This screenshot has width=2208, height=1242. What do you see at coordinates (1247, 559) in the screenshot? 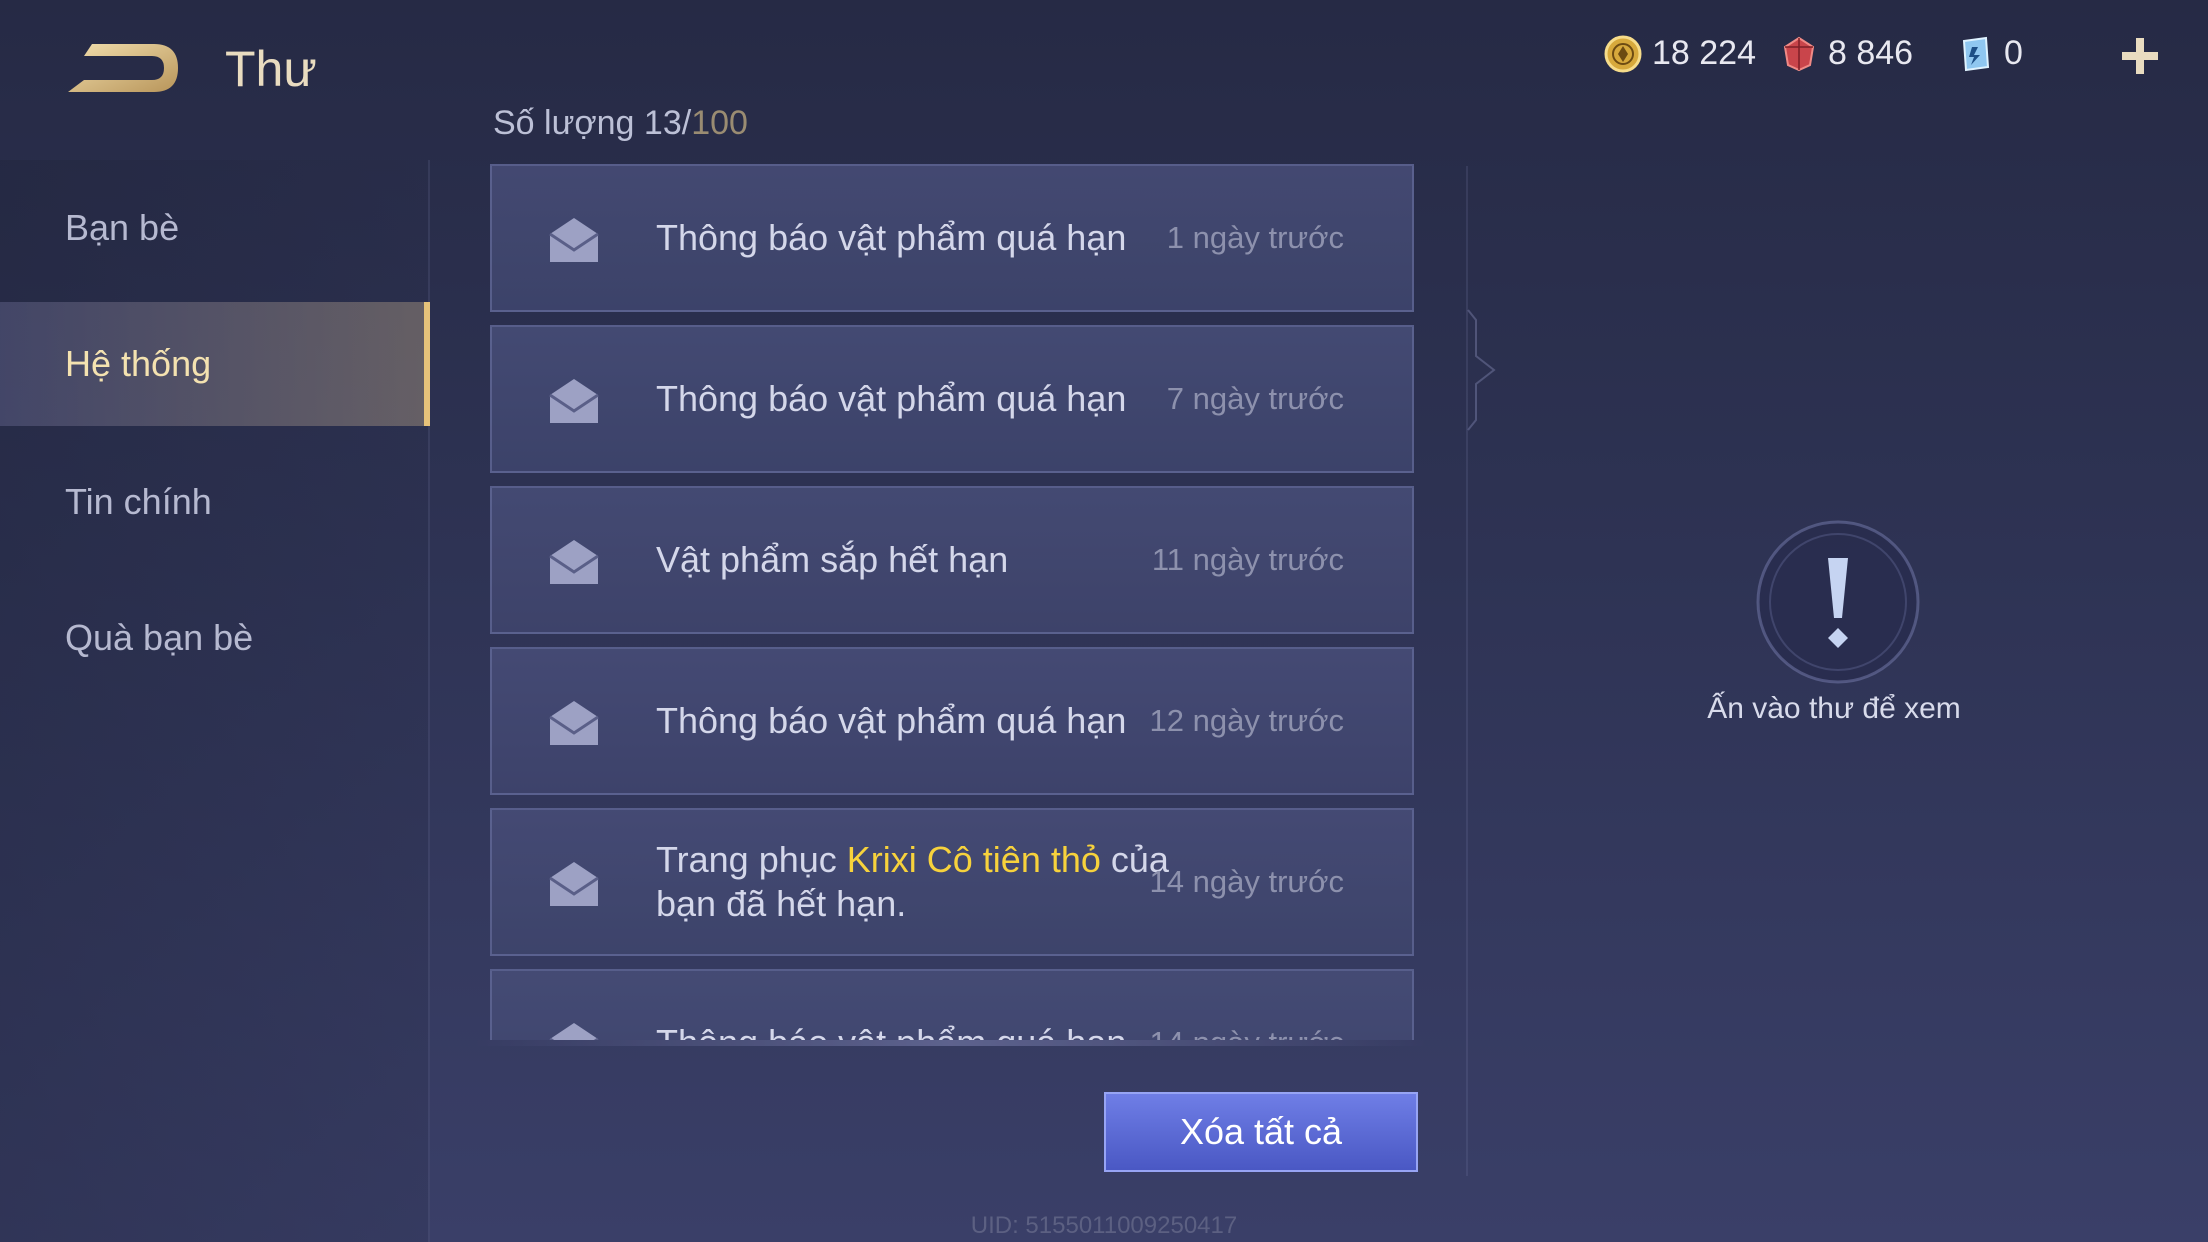
I see `mail-time: 11 ngày trước` at bounding box center [1247, 559].